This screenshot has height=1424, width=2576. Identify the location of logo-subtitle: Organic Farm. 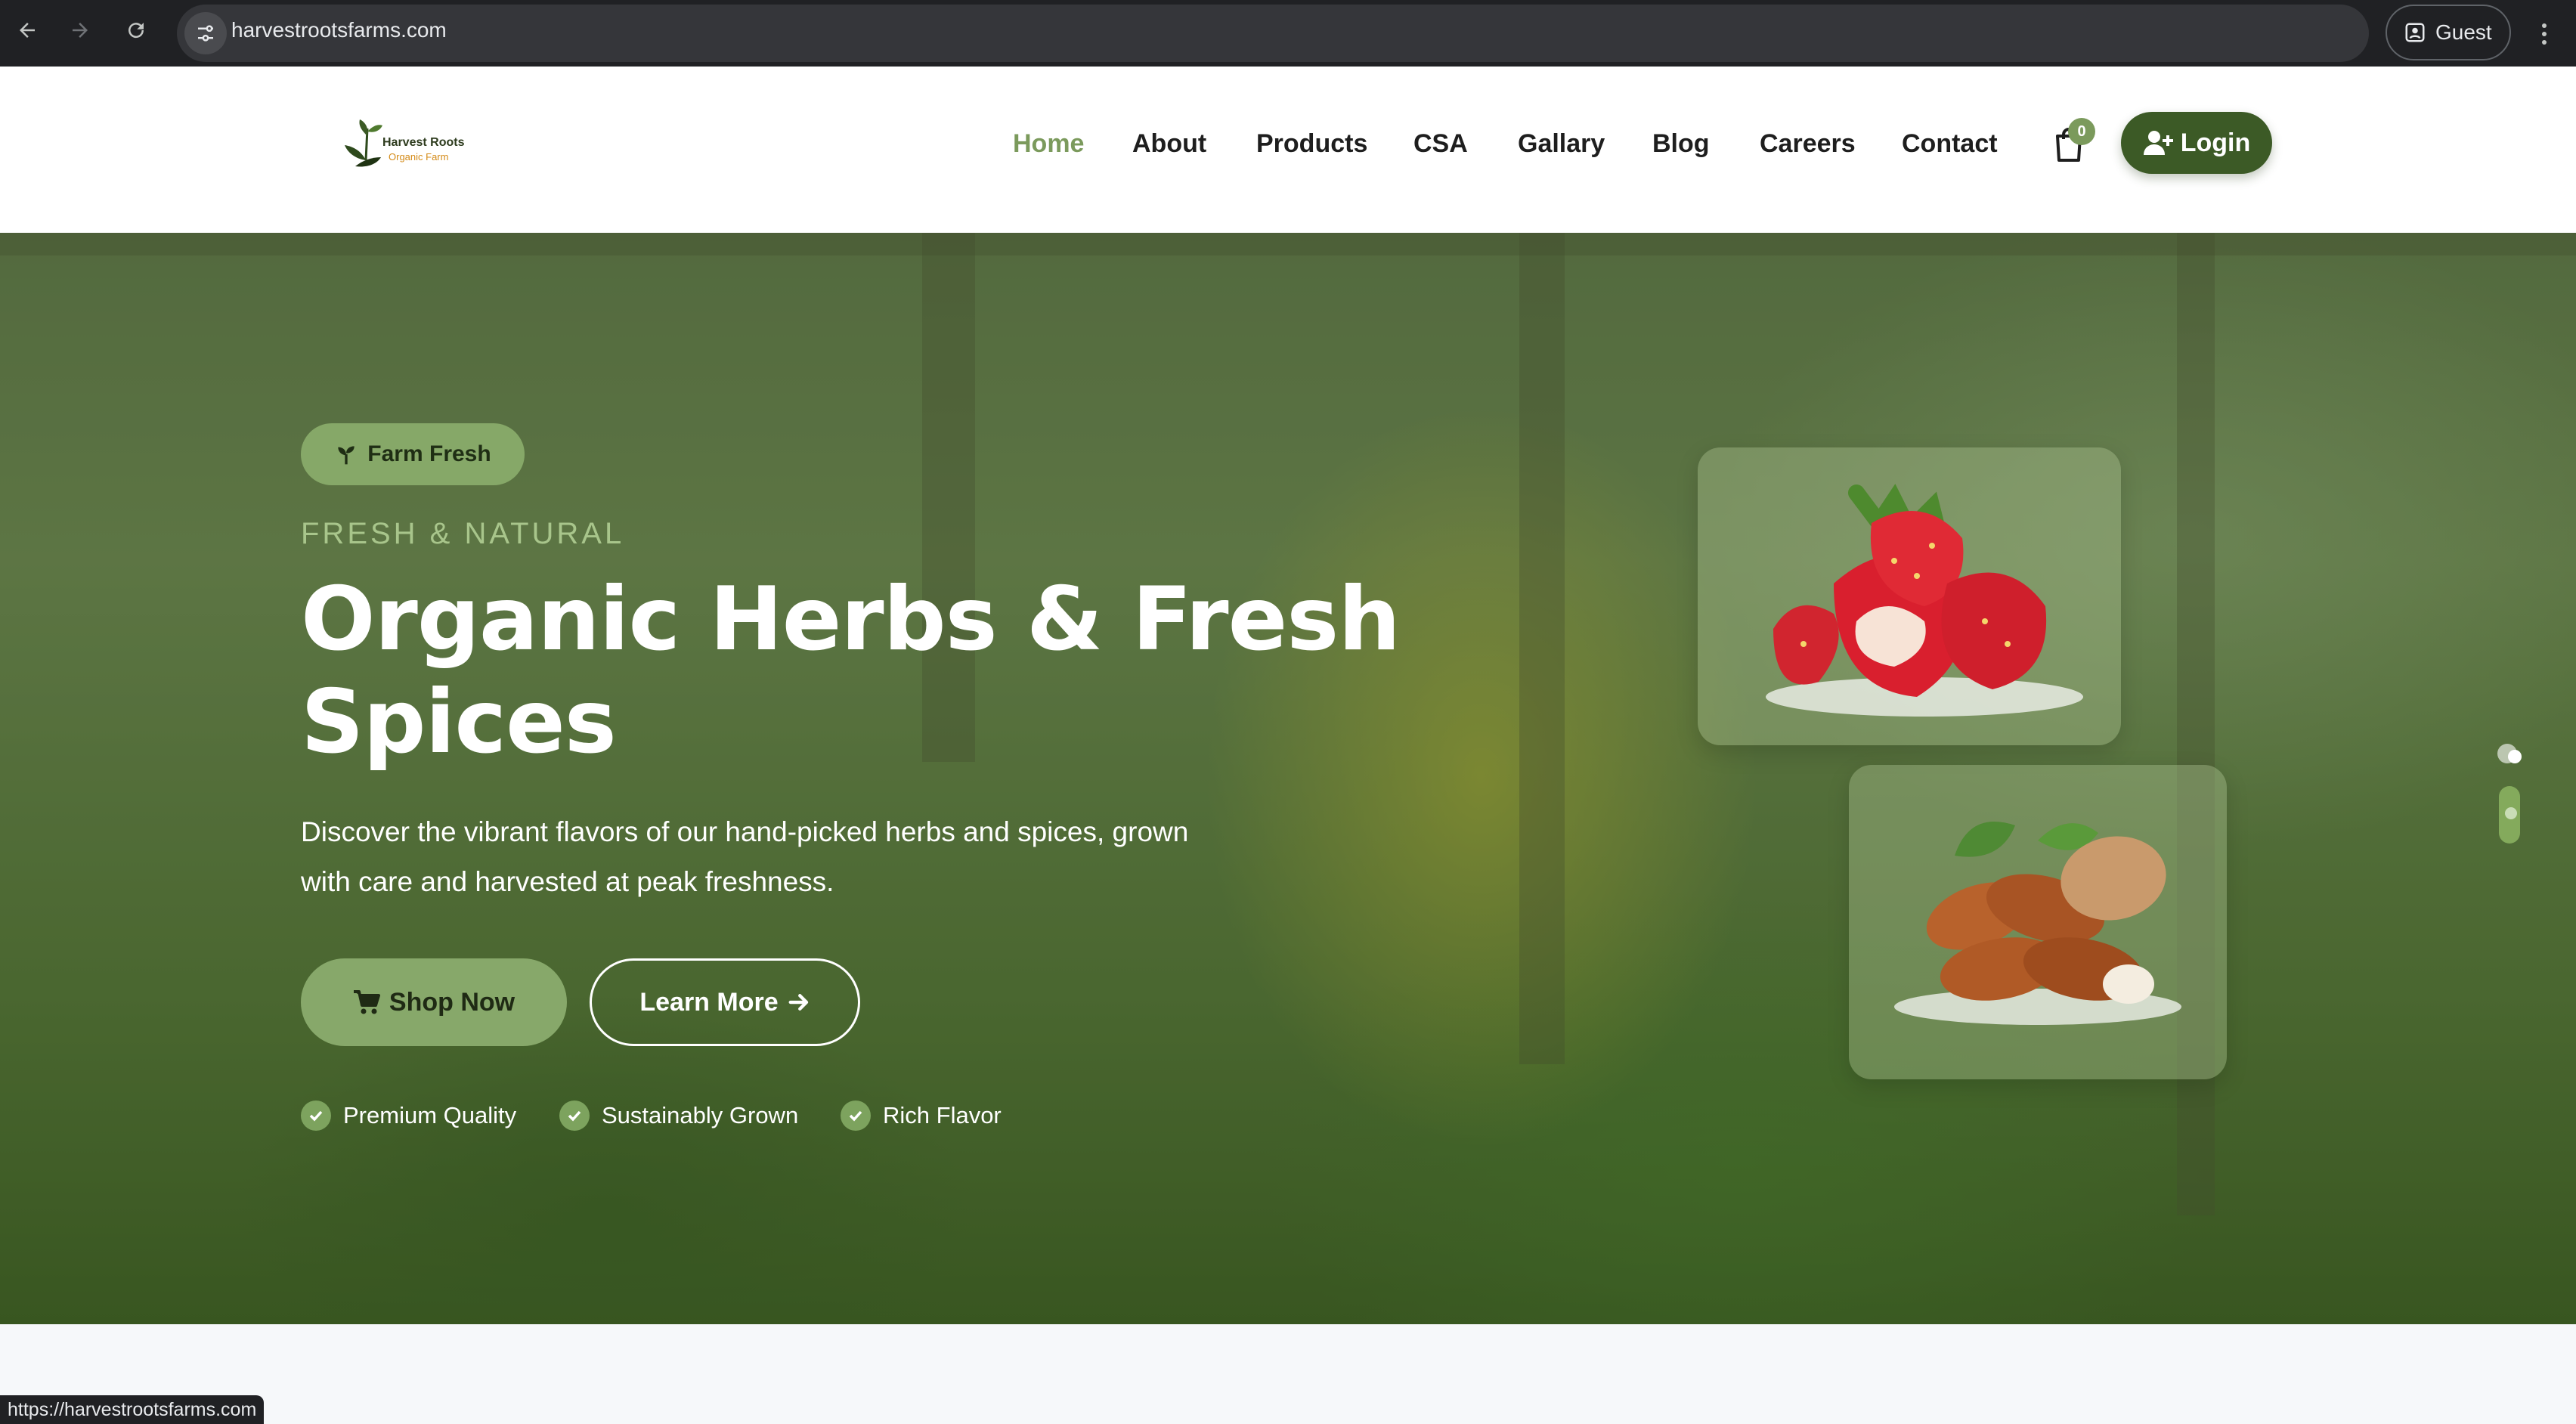
(419, 157).